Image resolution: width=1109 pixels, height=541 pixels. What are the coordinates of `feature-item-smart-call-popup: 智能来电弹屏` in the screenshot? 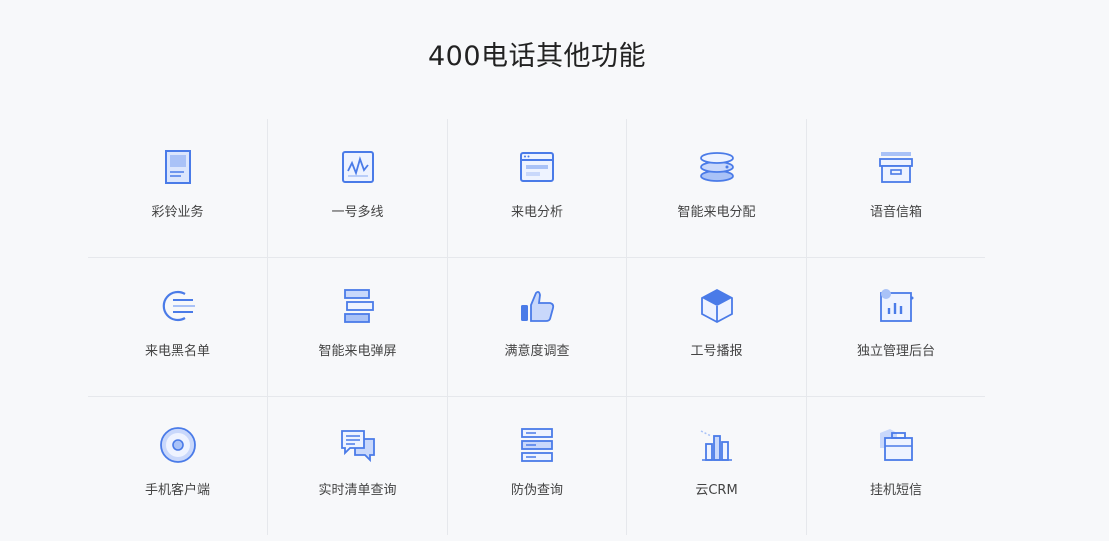 It's located at (357, 327).